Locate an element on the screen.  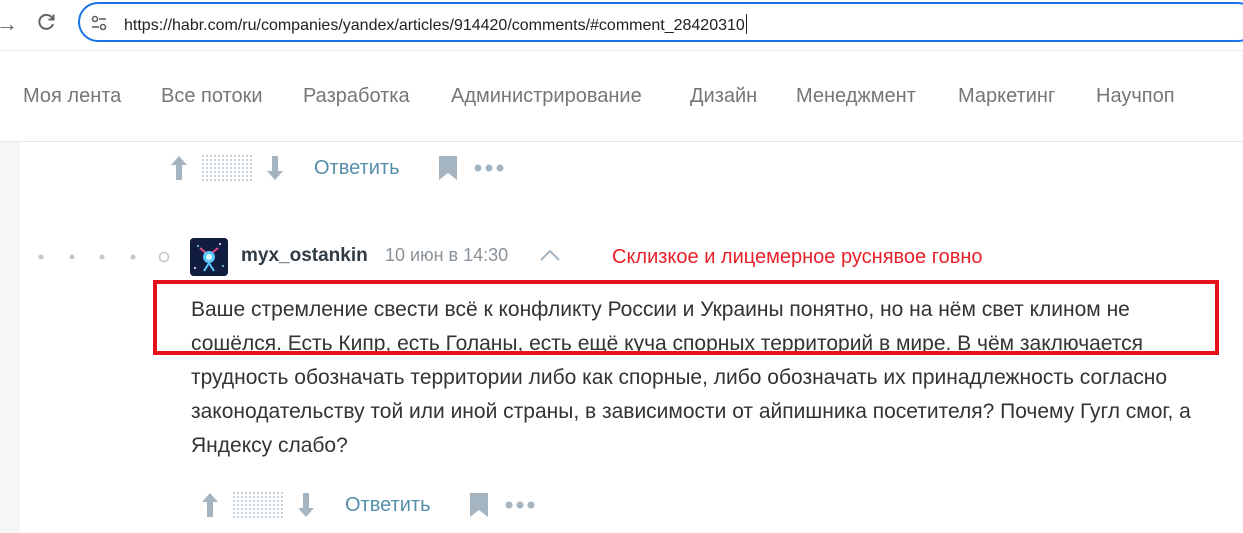
nav-item-my-feed: Моя лента is located at coordinates (72, 96).